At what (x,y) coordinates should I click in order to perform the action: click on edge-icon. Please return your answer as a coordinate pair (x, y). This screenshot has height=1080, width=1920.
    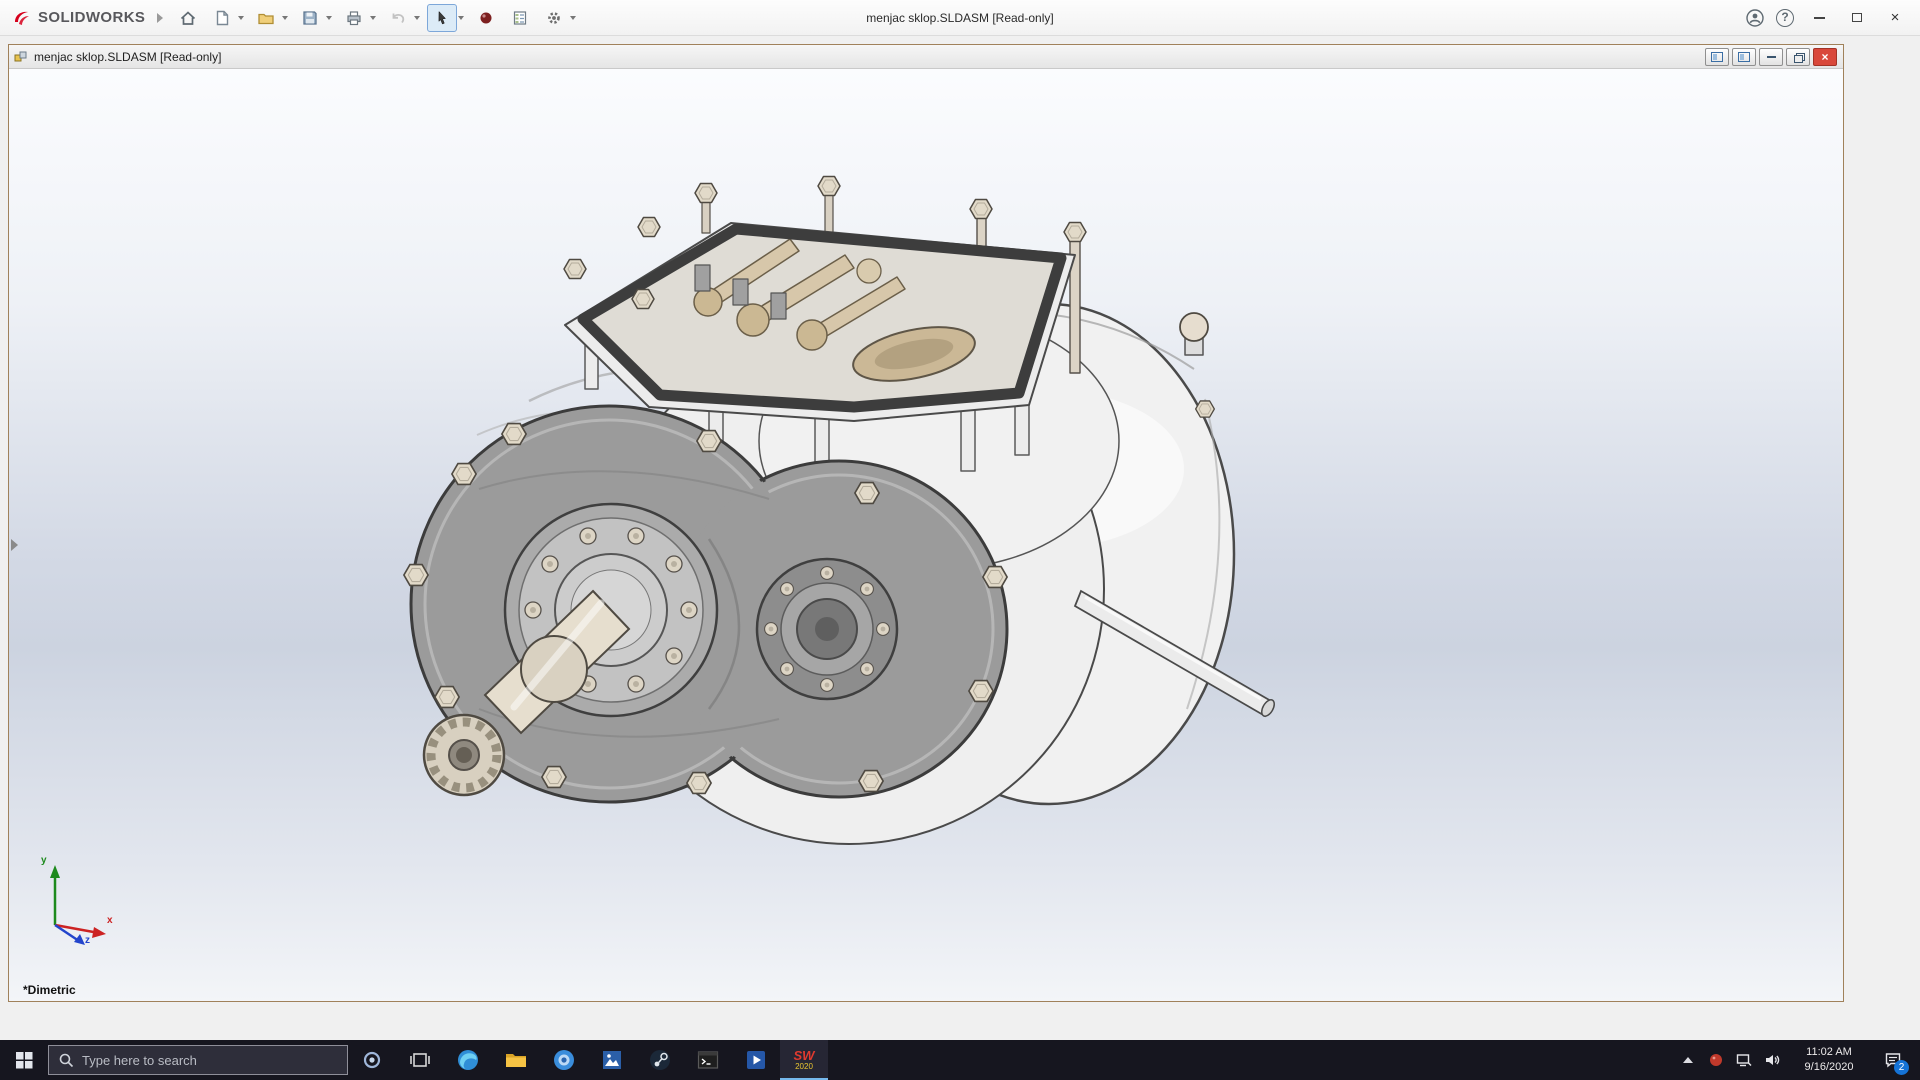
    Looking at the image, I should click on (468, 1060).